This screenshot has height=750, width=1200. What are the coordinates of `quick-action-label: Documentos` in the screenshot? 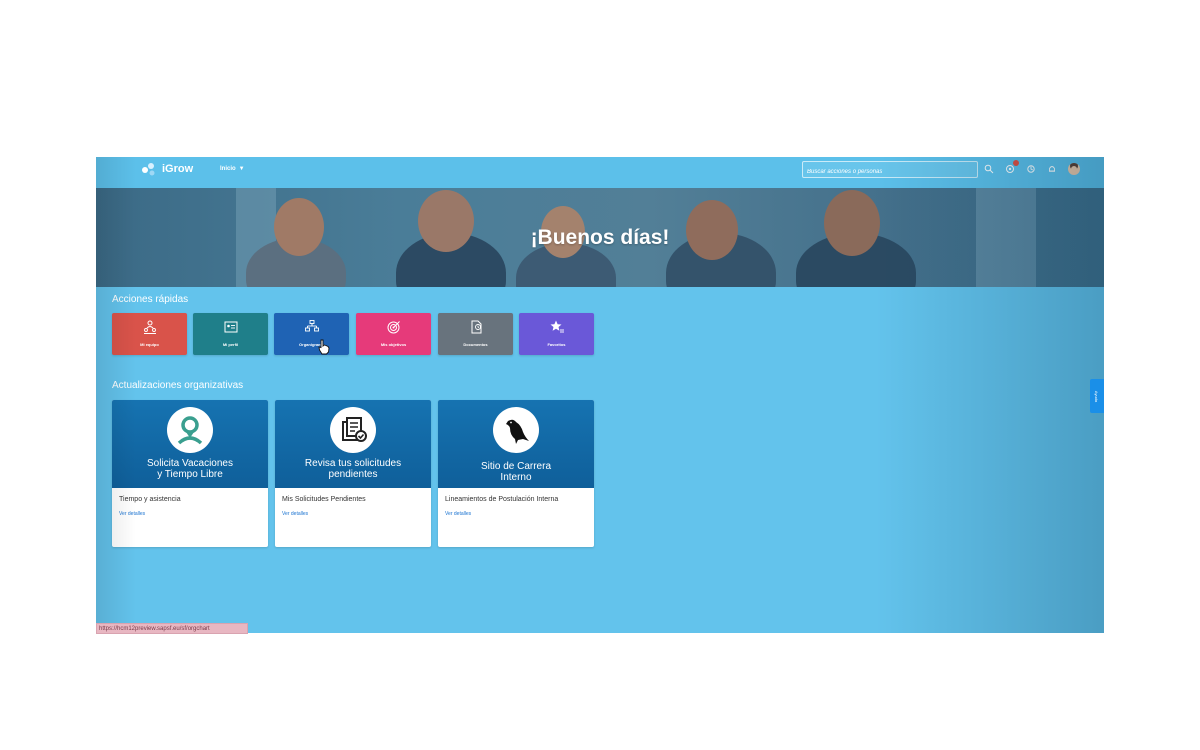 It's located at (475, 344).